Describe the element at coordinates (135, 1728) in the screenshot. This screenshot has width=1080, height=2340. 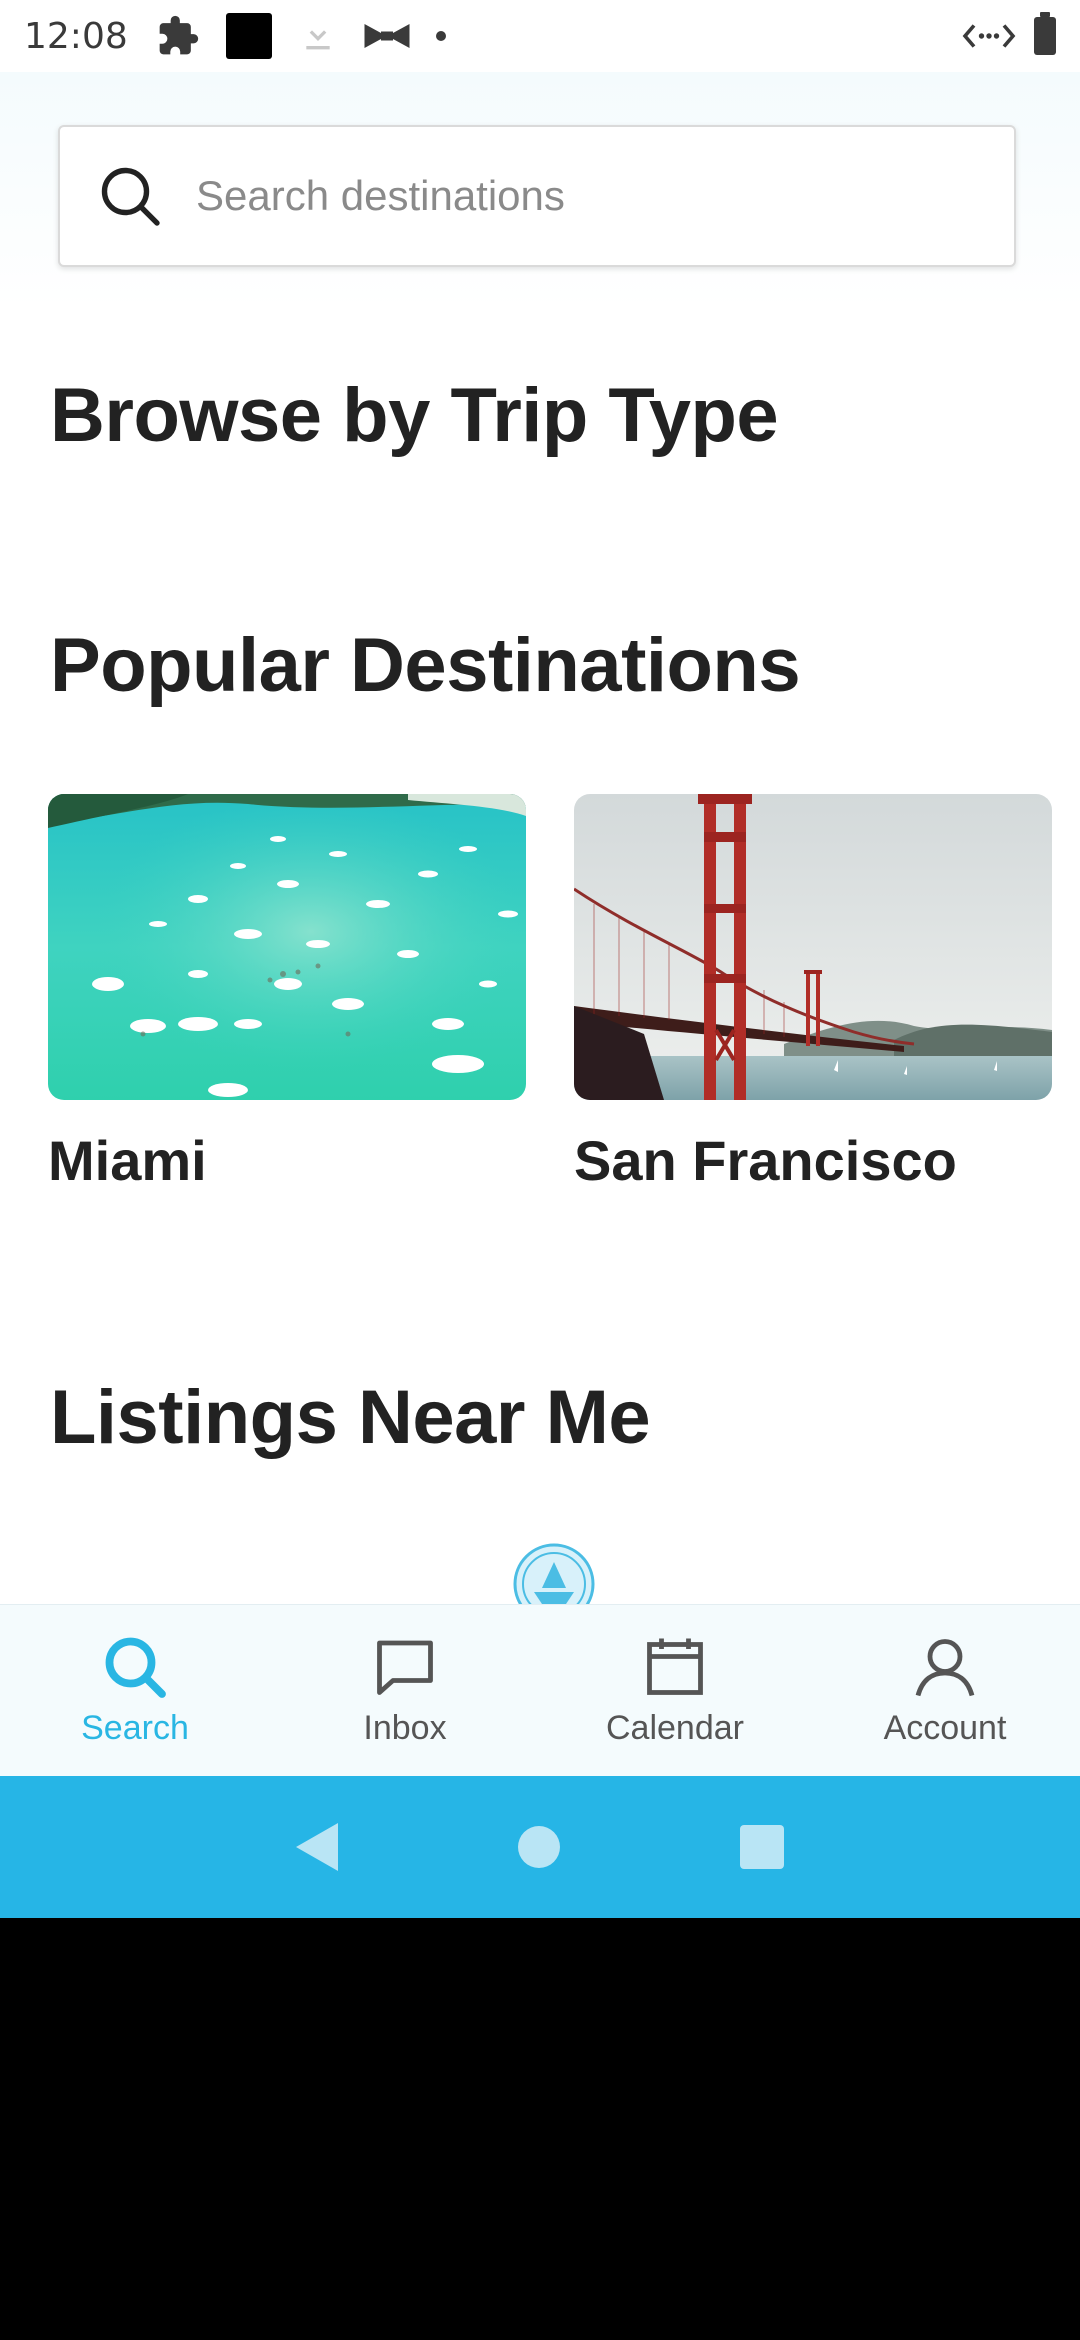
I see `nav-label-search: Search` at that location.